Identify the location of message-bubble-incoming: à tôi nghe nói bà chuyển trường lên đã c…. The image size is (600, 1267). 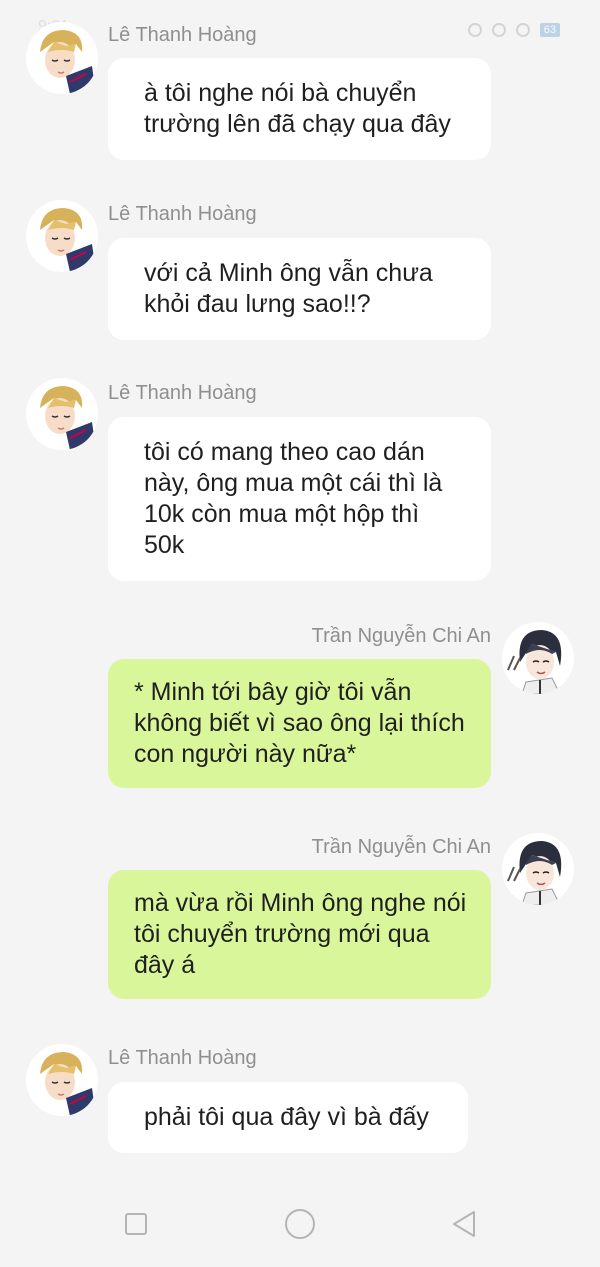
(299, 109).